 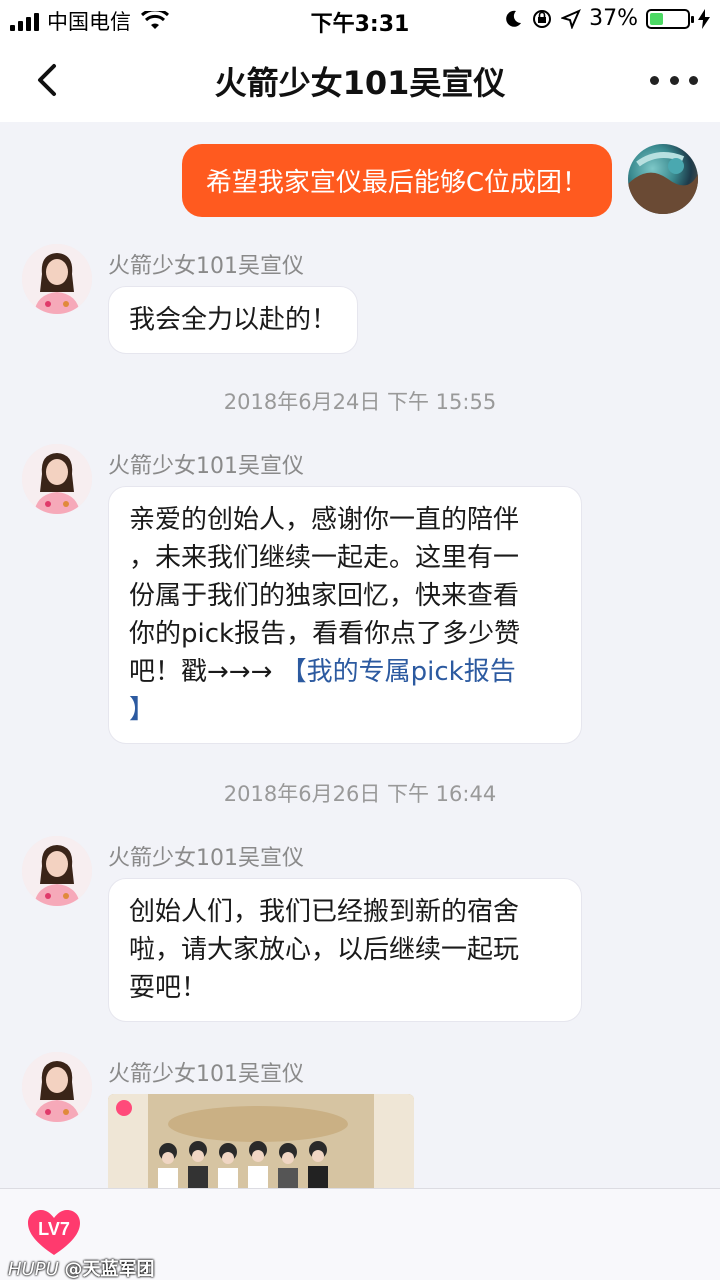 I want to click on message-text-line: 啦，请大家放心，以后继续一起玩, so click(x=324, y=950).